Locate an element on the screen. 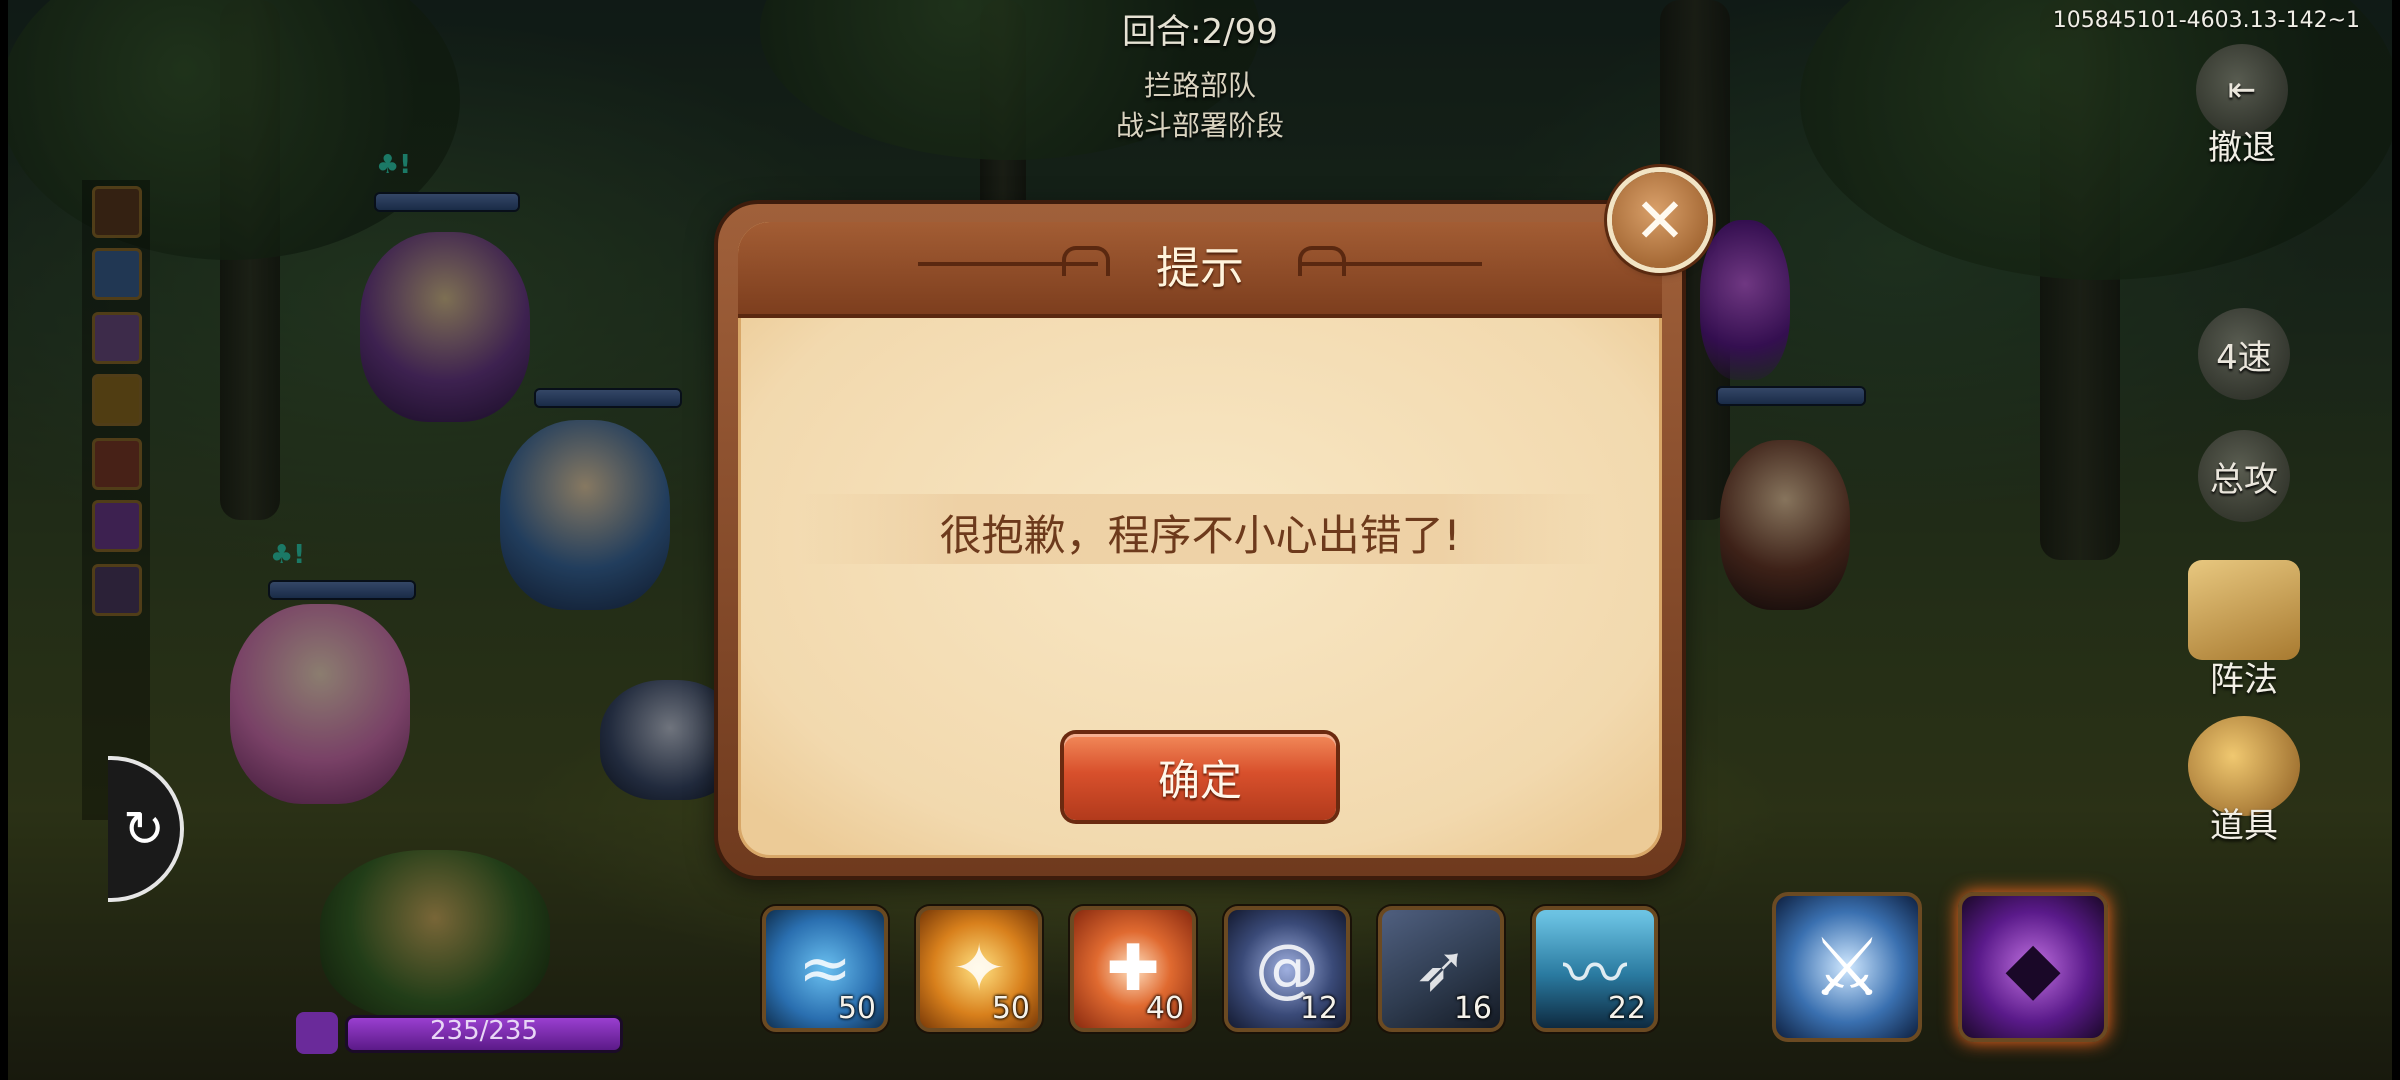 Image resolution: width=2400 pixels, height=1080 pixels. sword-ultimate-button: ⚔ is located at coordinates (1847, 967).